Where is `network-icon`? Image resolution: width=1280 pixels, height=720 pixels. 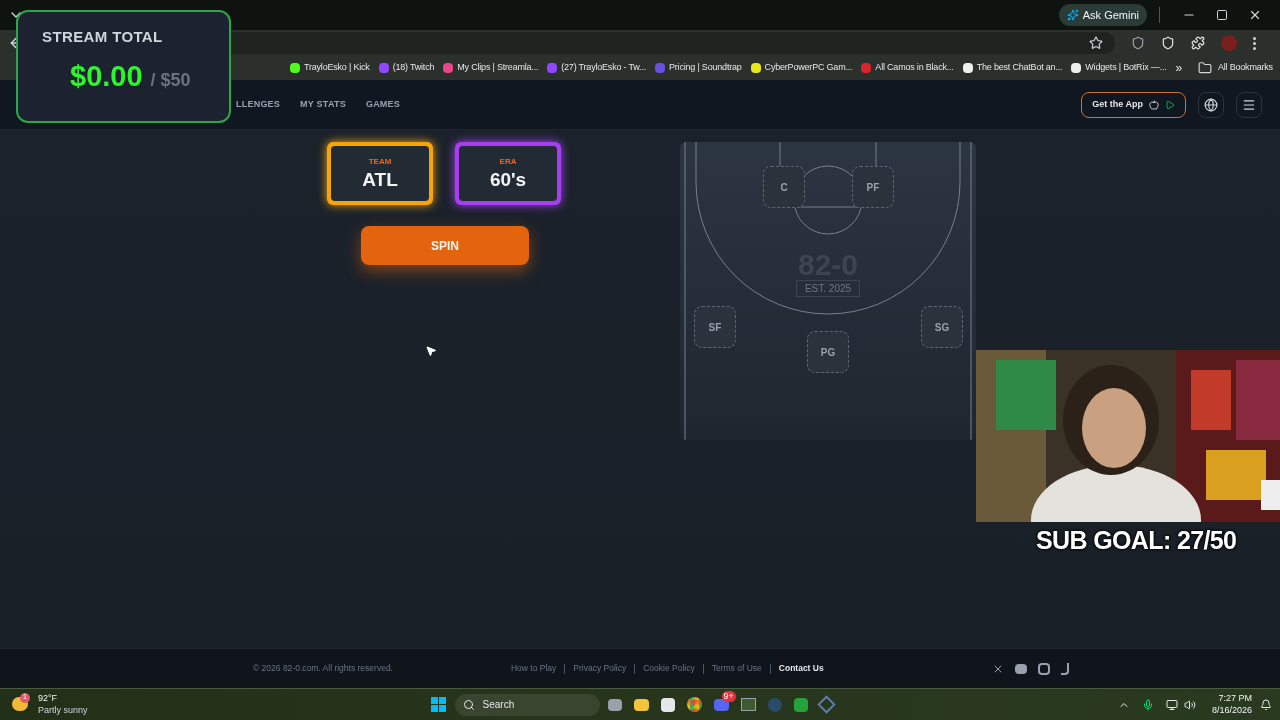
network-icon is located at coordinates (1171, 704).